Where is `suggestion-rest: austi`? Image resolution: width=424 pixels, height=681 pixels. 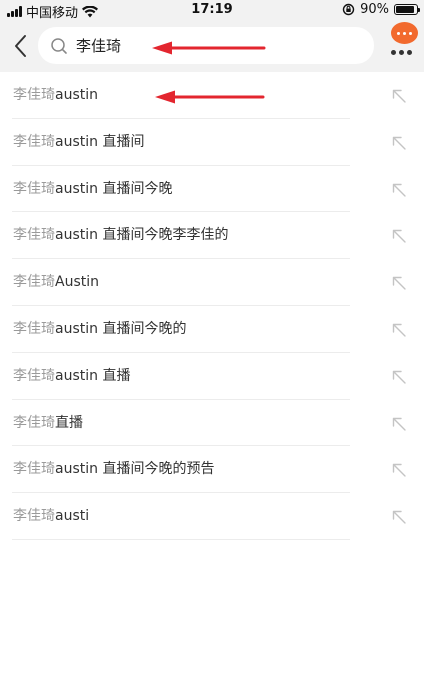
suggestion-rest: austi is located at coordinates (72, 516).